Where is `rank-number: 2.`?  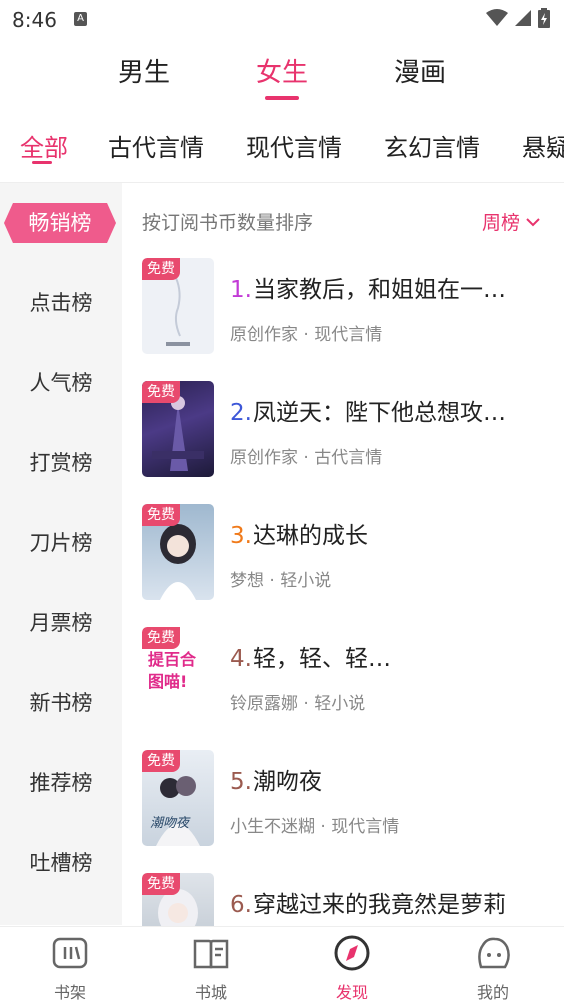
rank-number: 2. is located at coordinates (241, 413).